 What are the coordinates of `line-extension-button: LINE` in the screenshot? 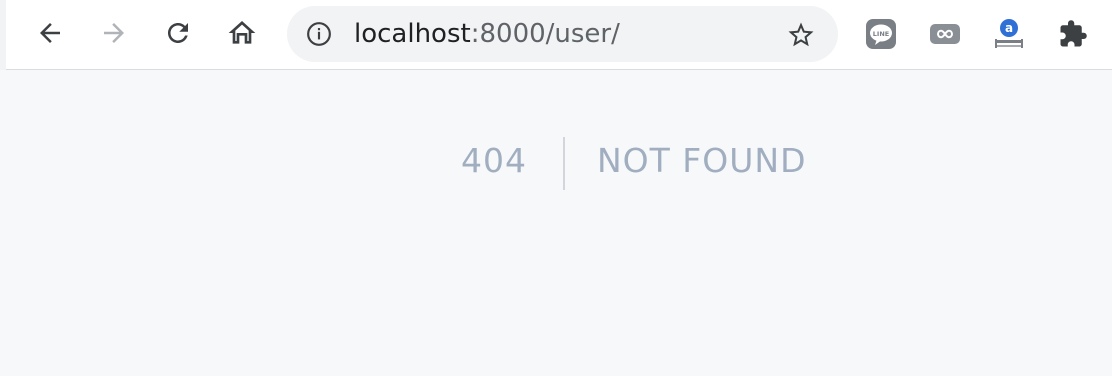 It's located at (881, 34).